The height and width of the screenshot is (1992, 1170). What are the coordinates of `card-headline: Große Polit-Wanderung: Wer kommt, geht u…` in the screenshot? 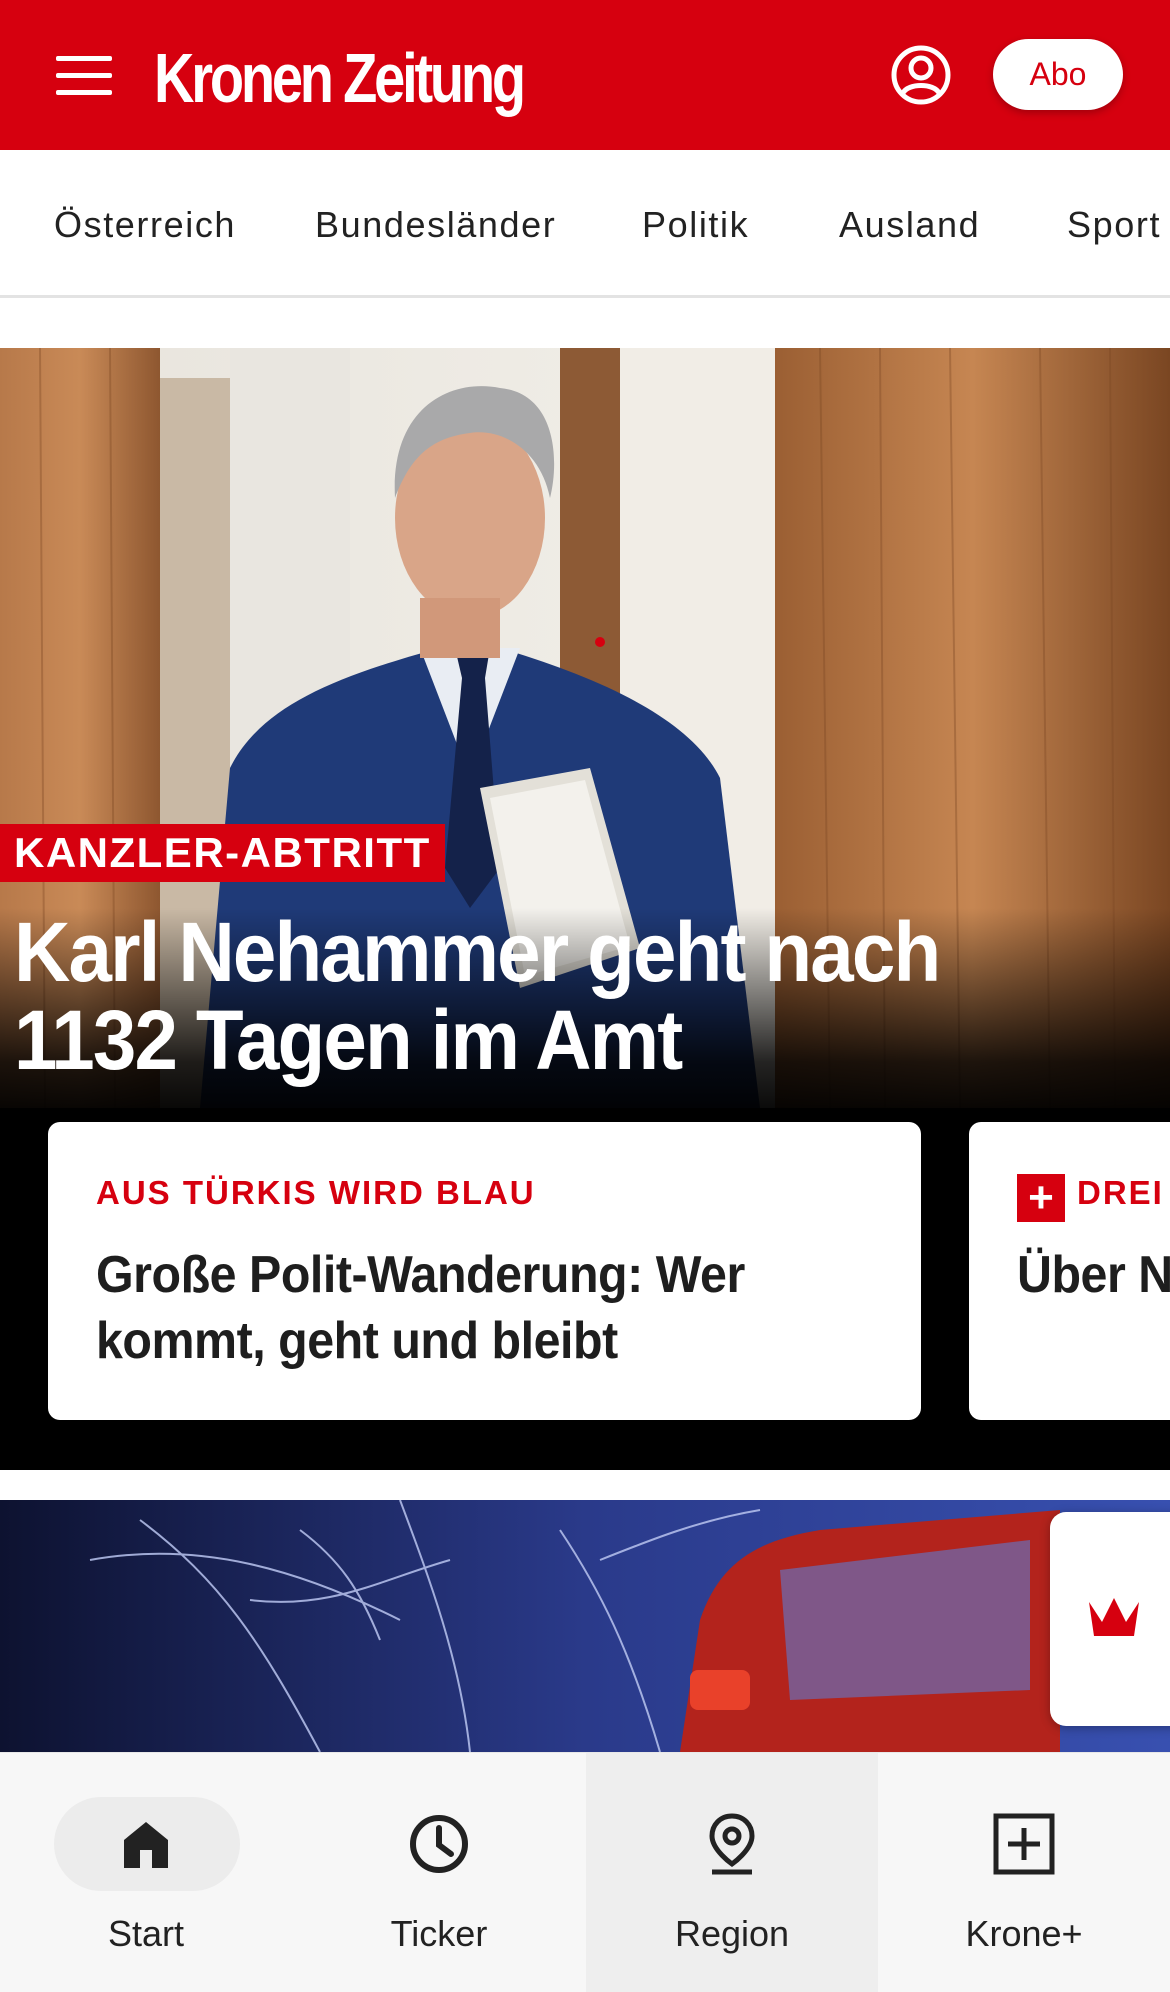 It's located at (463, 1308).